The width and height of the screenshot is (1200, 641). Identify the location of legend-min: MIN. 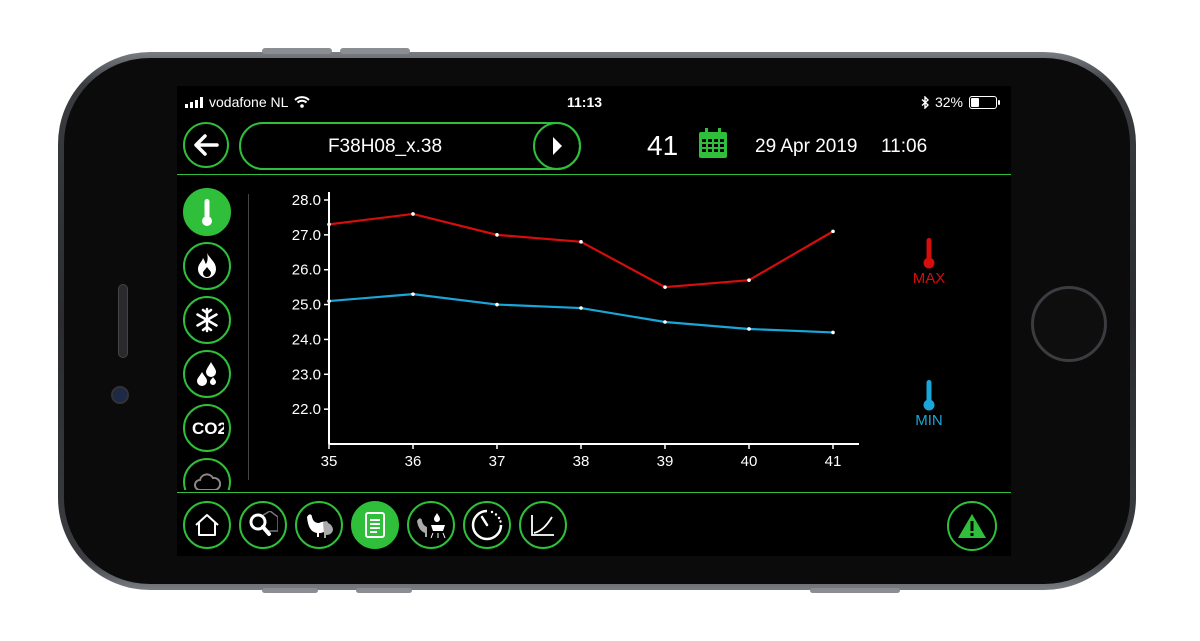
(929, 403).